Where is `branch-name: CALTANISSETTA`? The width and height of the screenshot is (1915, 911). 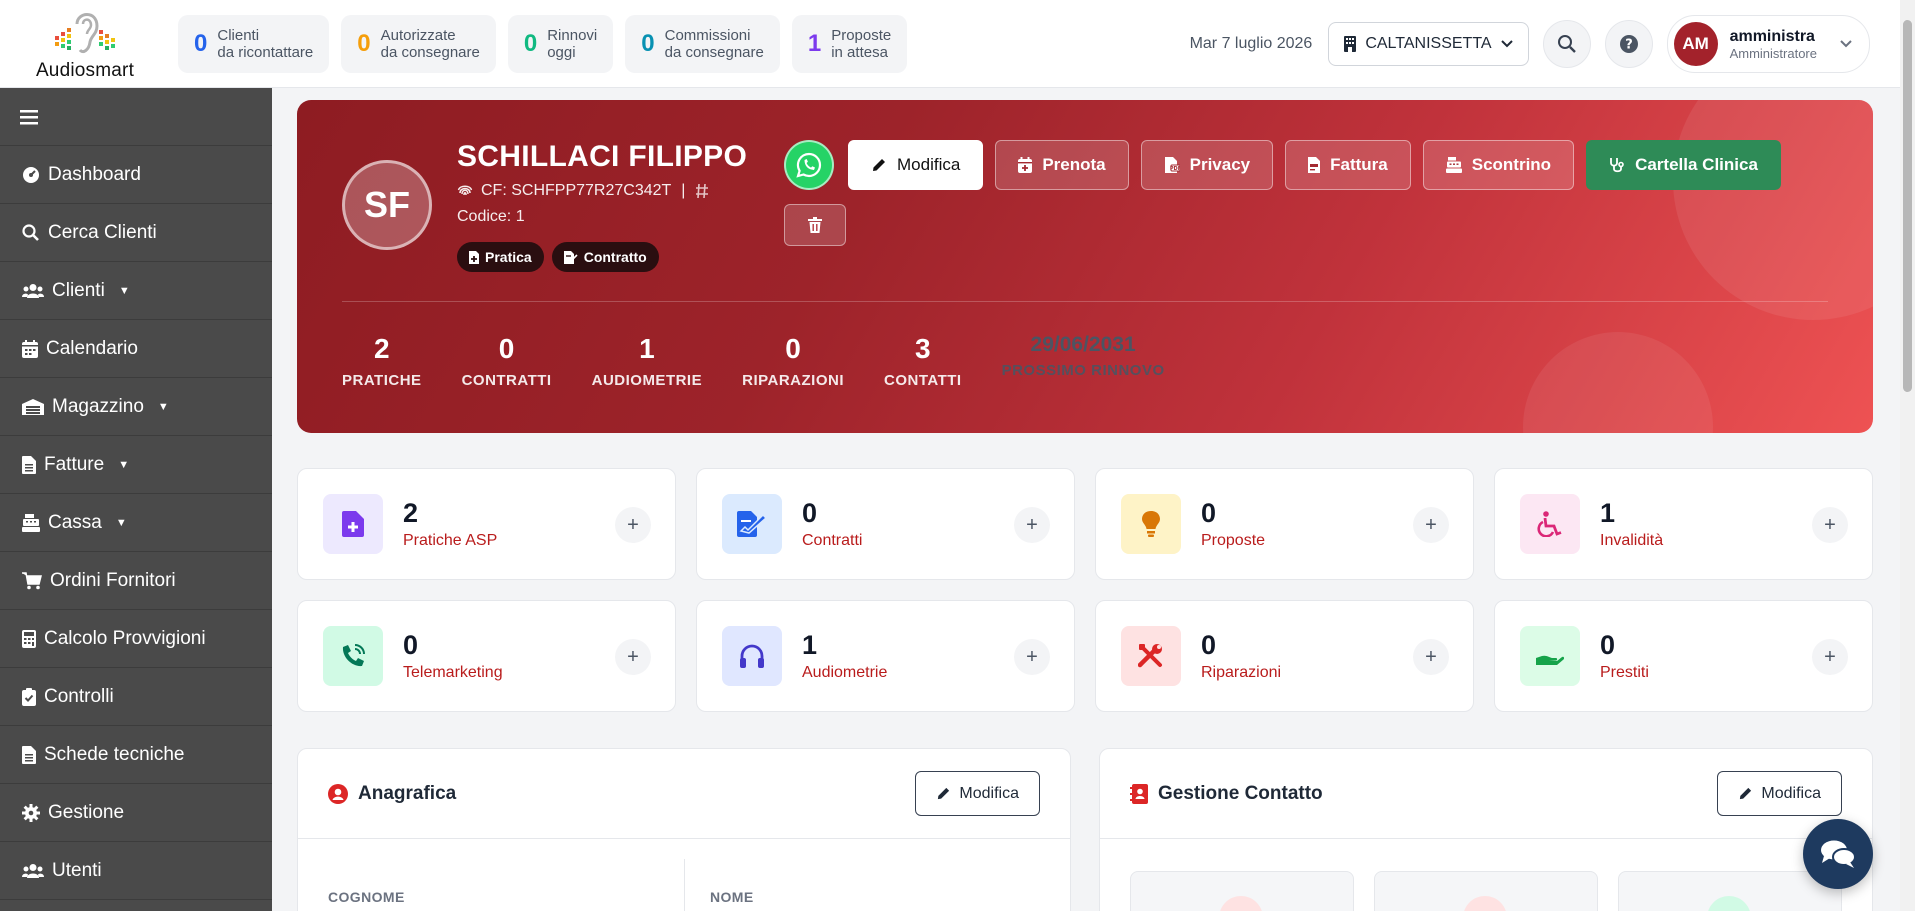
branch-name: CALTANISSETTA is located at coordinates (1428, 43).